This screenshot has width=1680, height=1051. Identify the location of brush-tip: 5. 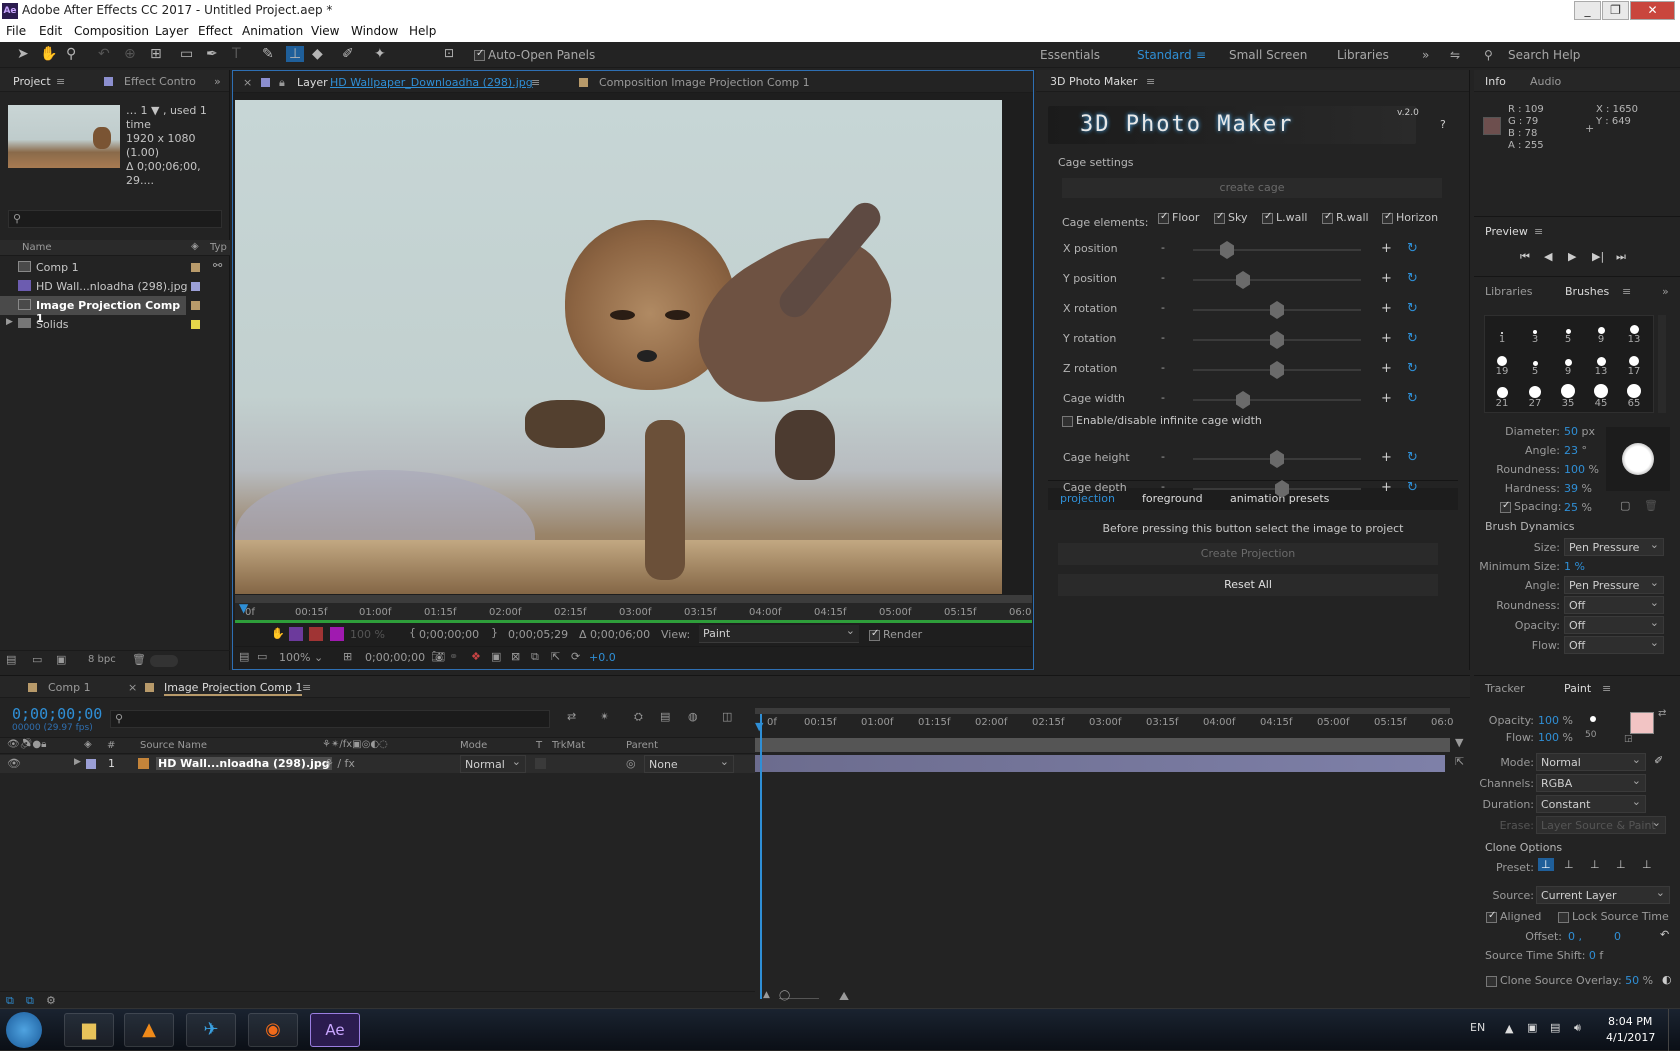
(1535, 364).